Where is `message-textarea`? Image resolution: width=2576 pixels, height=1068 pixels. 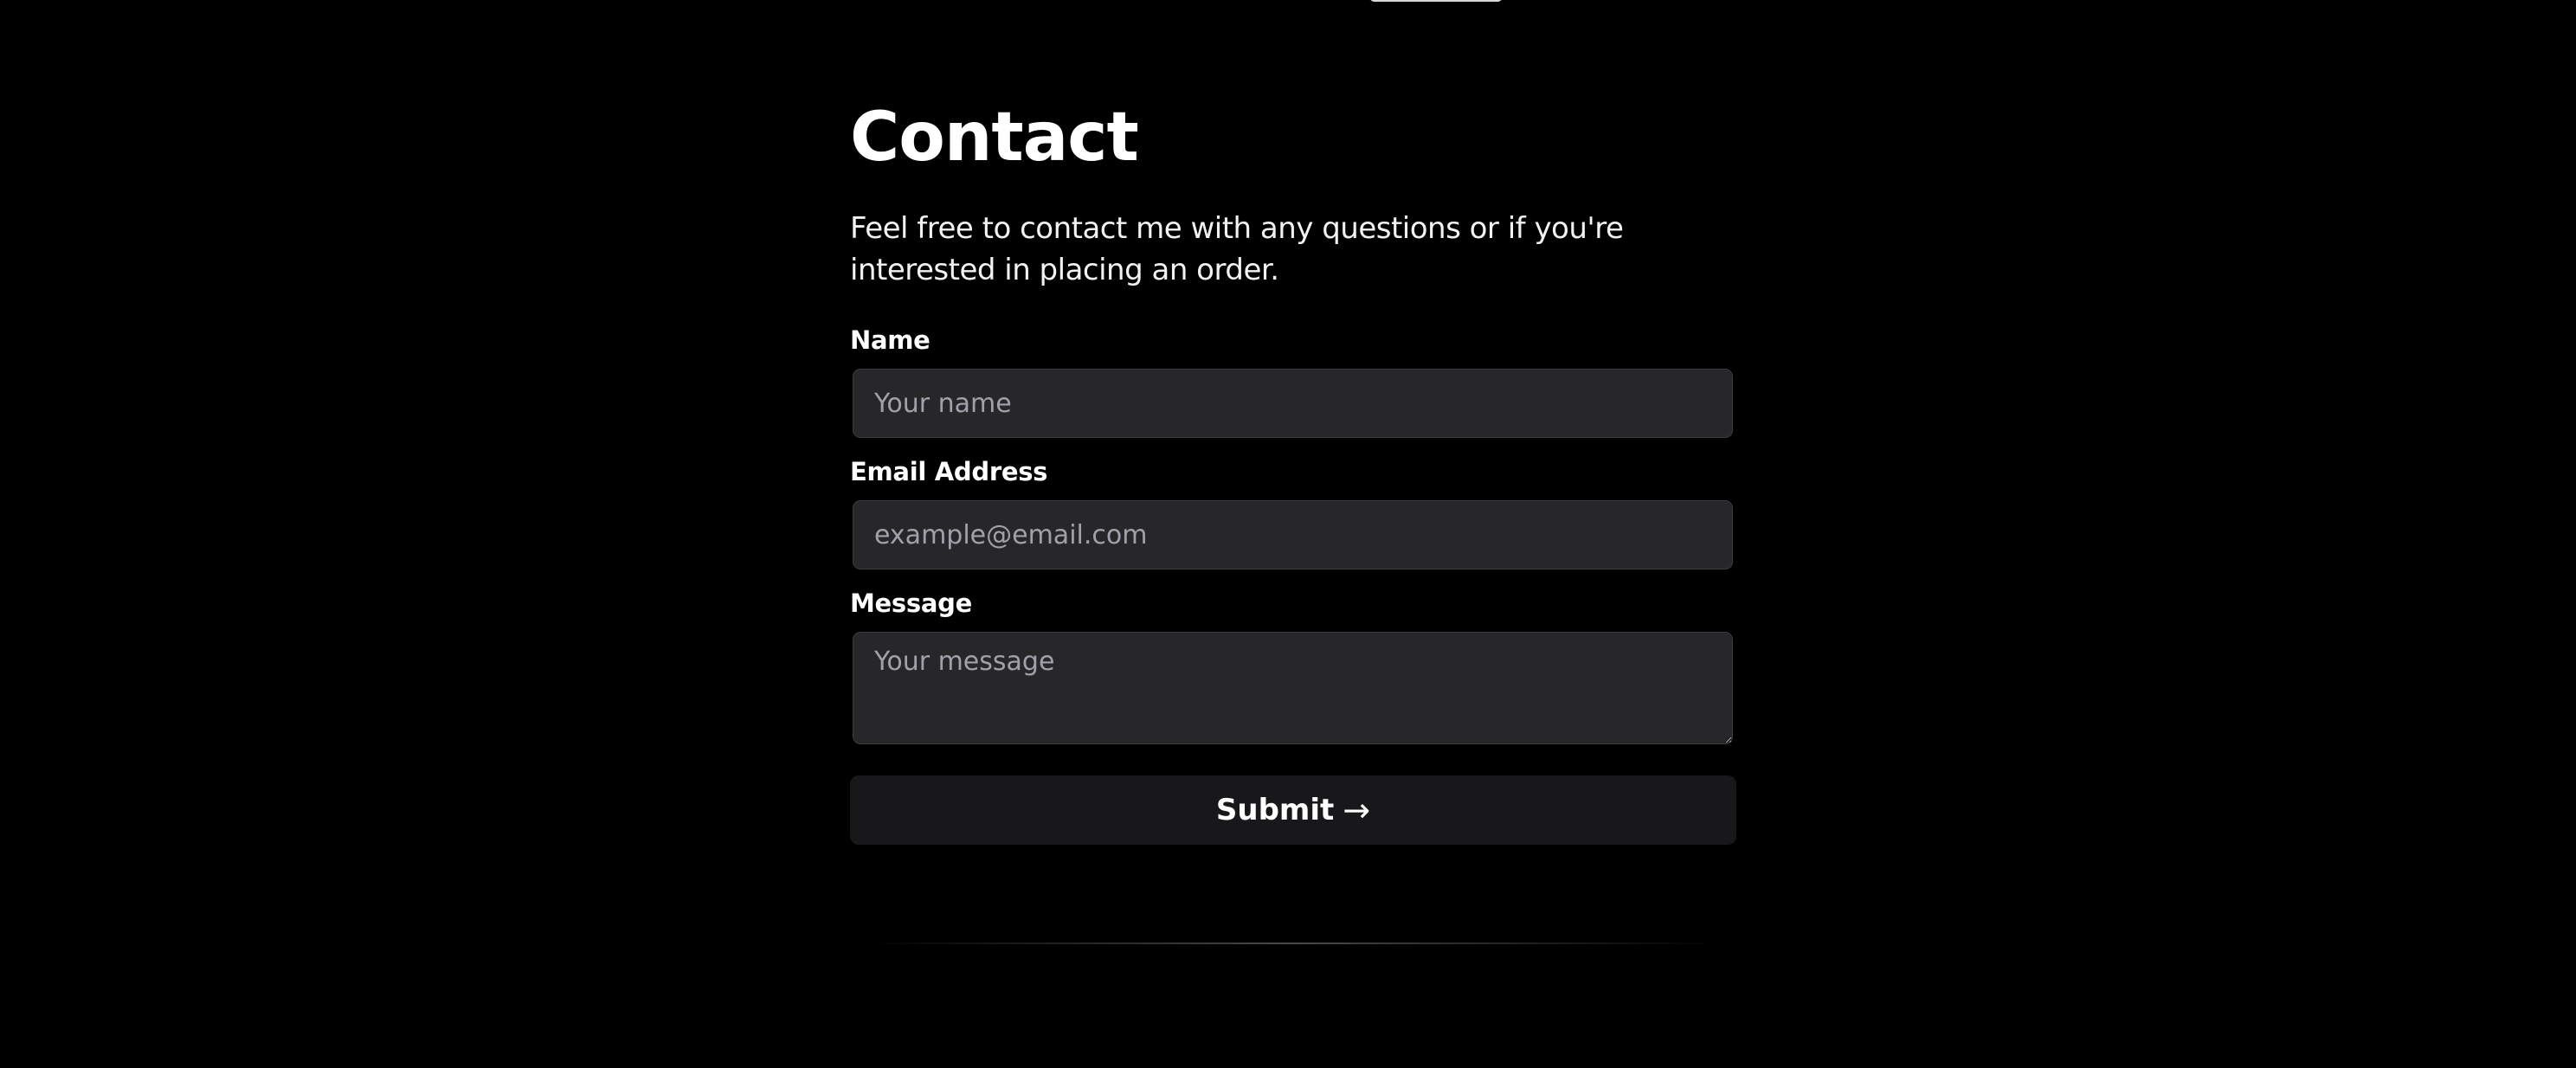
message-textarea is located at coordinates (1293, 688).